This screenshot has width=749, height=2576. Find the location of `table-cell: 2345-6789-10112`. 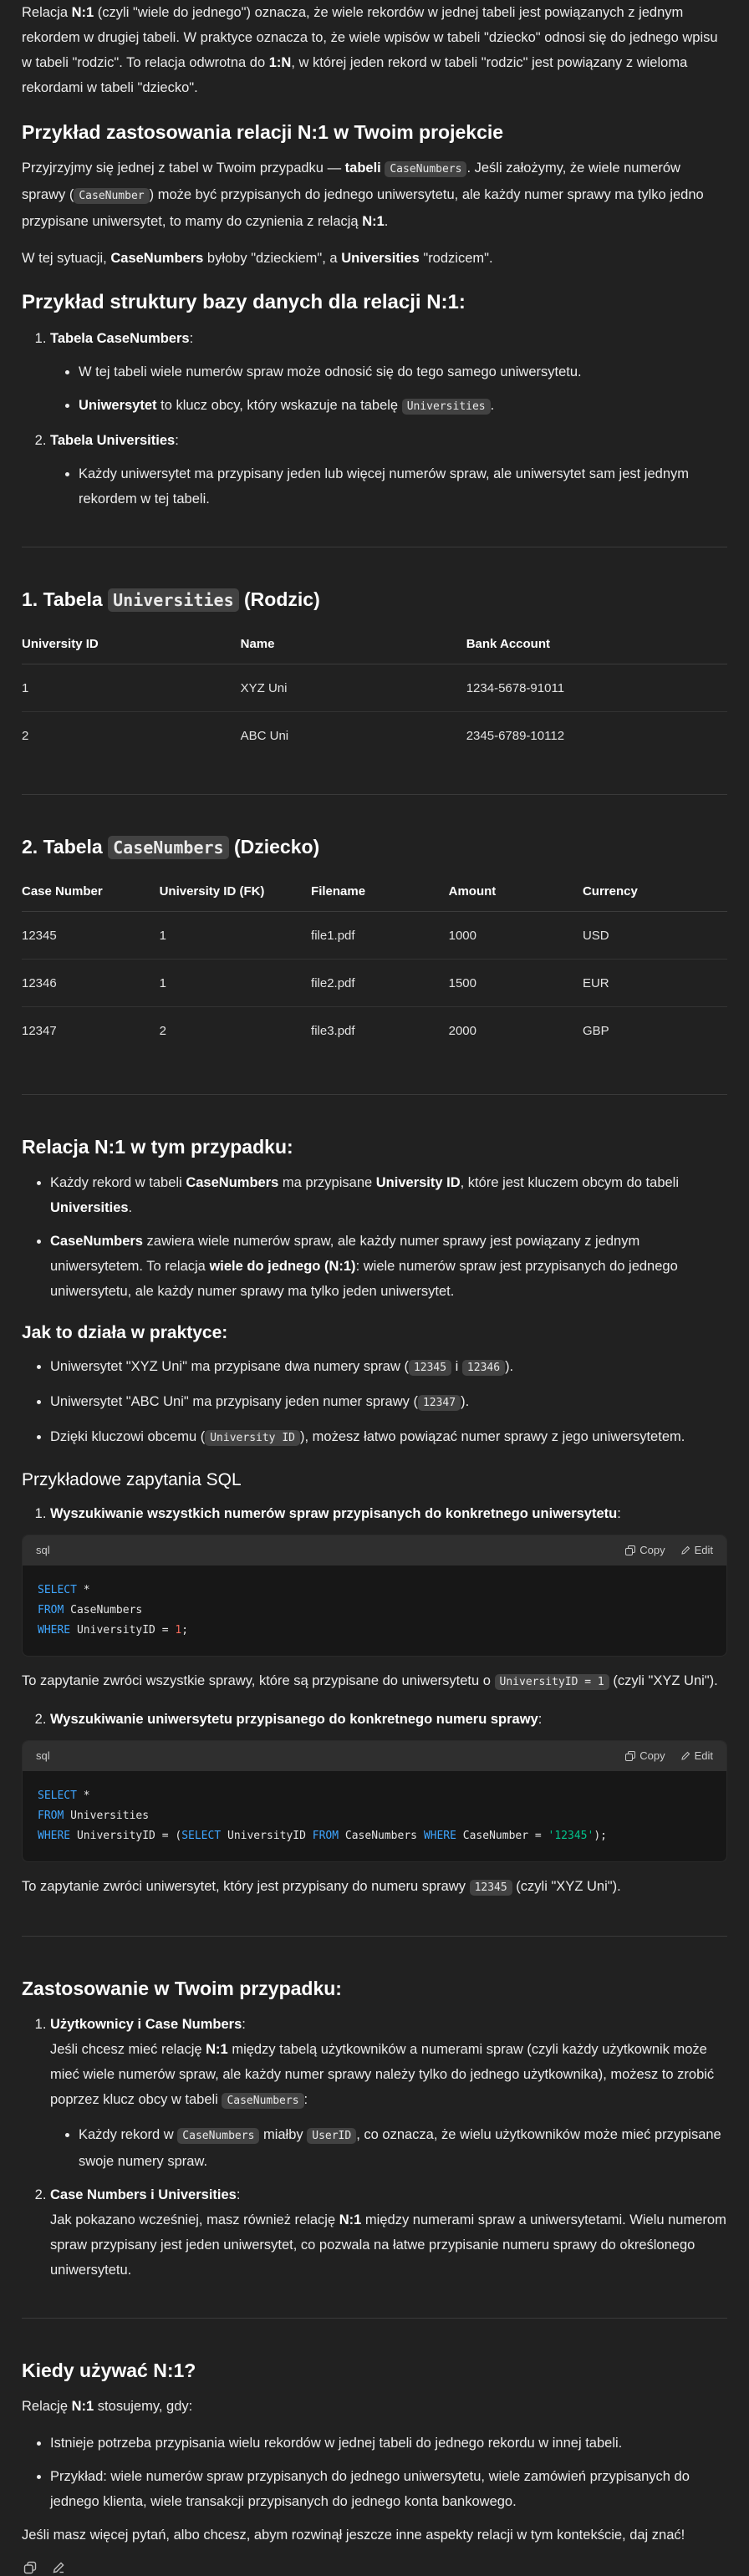

table-cell: 2345-6789-10112 is located at coordinates (515, 736).